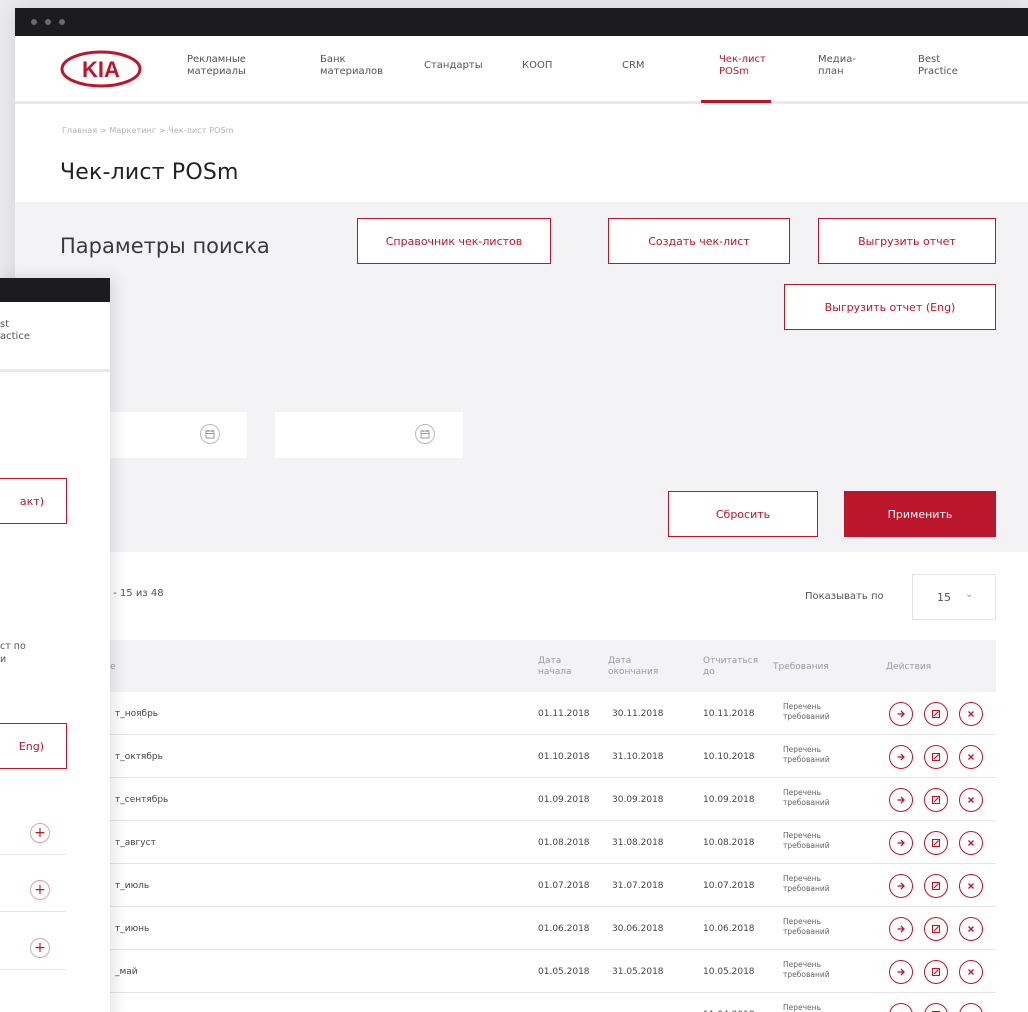 The height and width of the screenshot is (1012, 1028). I want to click on header-report-due: Отчитаться до, so click(730, 667).